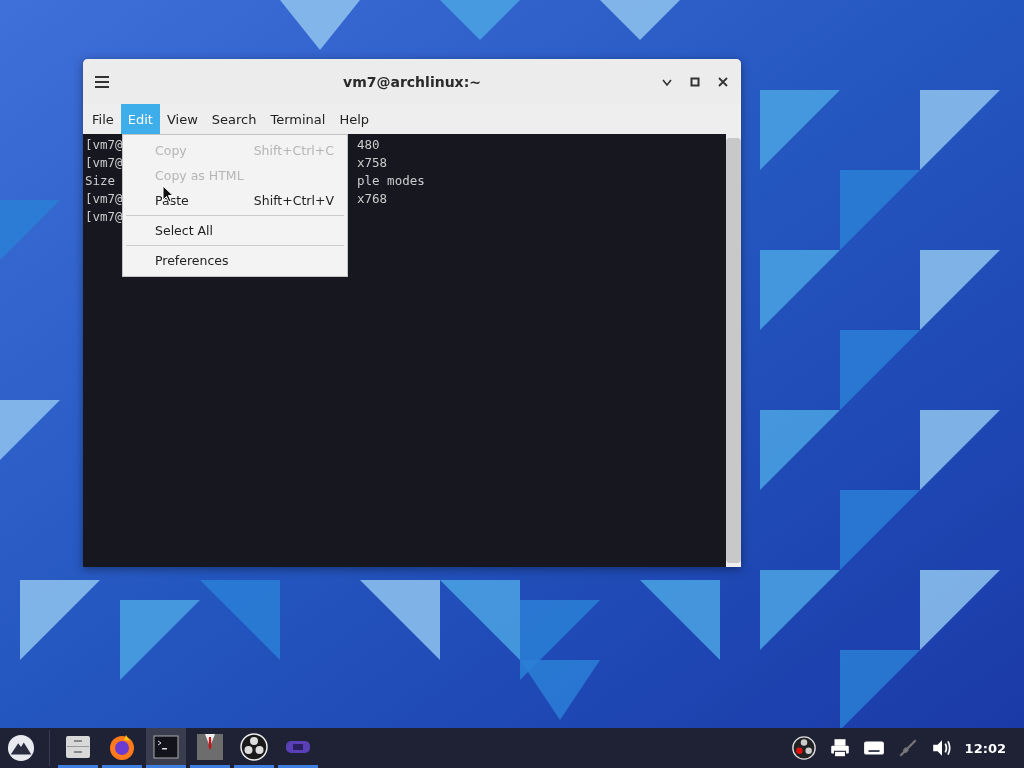  What do you see at coordinates (412, 81) in the screenshot?
I see `window-title: vm7@archlinux:~` at bounding box center [412, 81].